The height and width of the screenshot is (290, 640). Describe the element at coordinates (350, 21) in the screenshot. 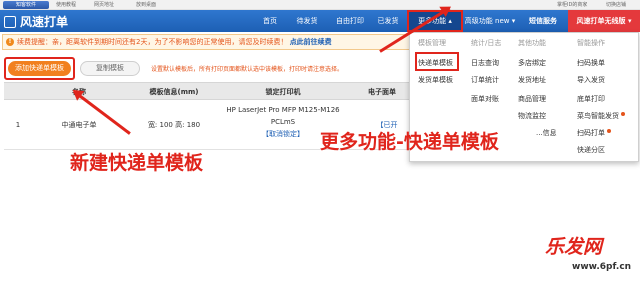

I see `nav-free-print: 自由打印` at that location.